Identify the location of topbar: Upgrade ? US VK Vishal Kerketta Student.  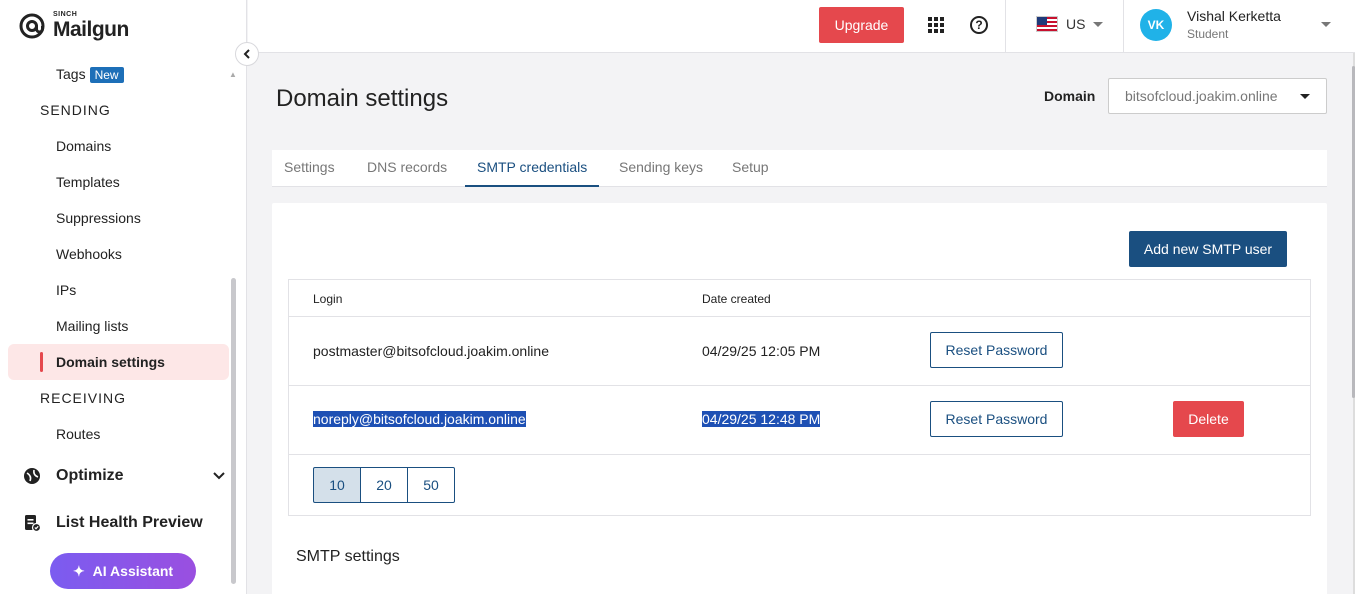
(801, 26).